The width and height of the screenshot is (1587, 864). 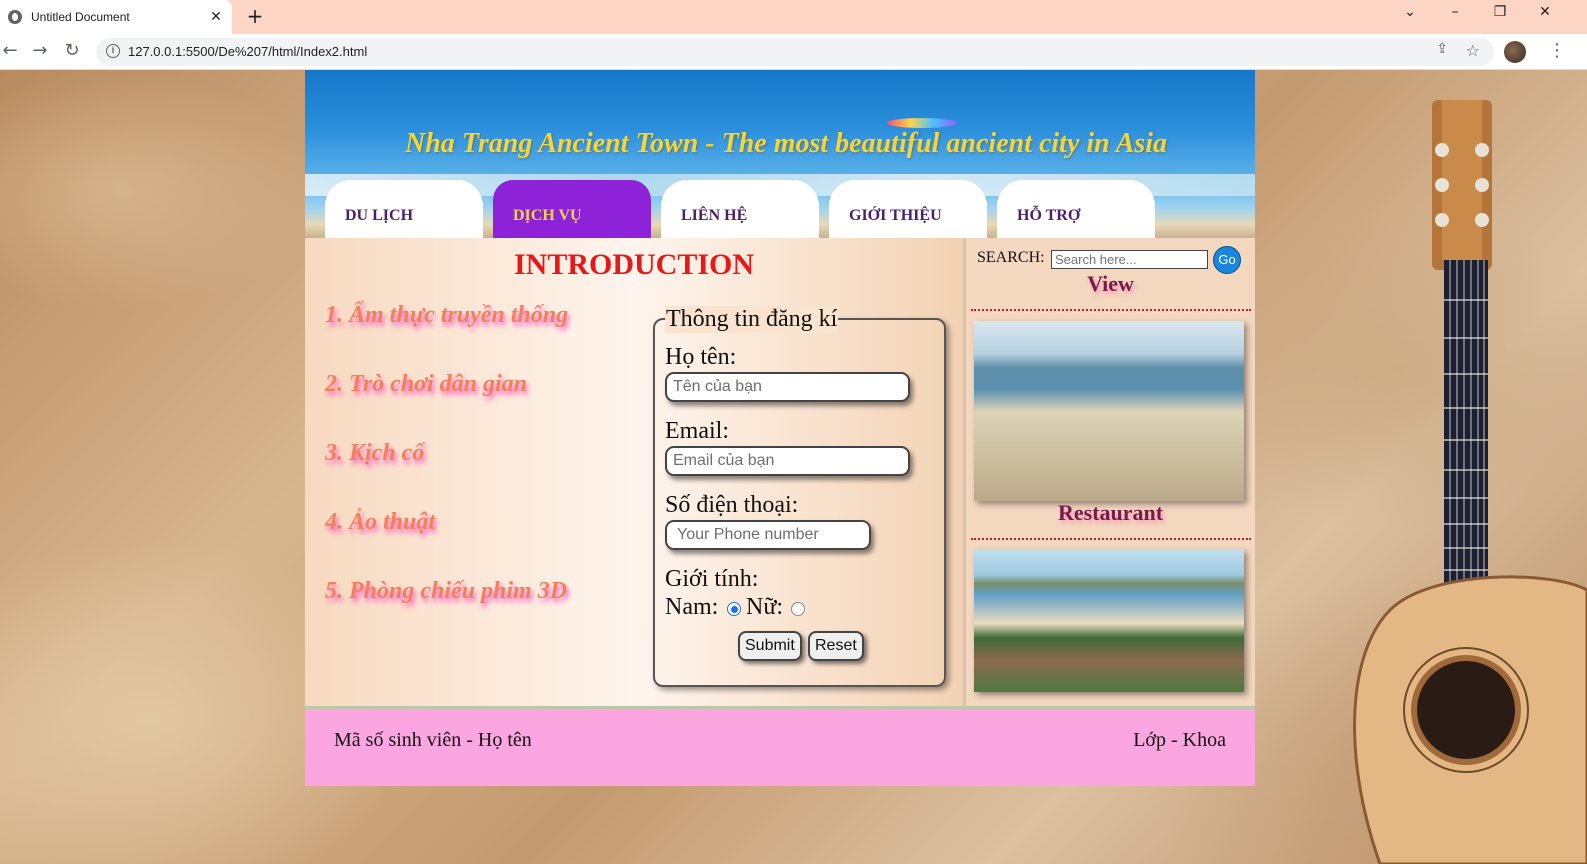 What do you see at coordinates (1227, 260) in the screenshot?
I see `go-button: Go` at bounding box center [1227, 260].